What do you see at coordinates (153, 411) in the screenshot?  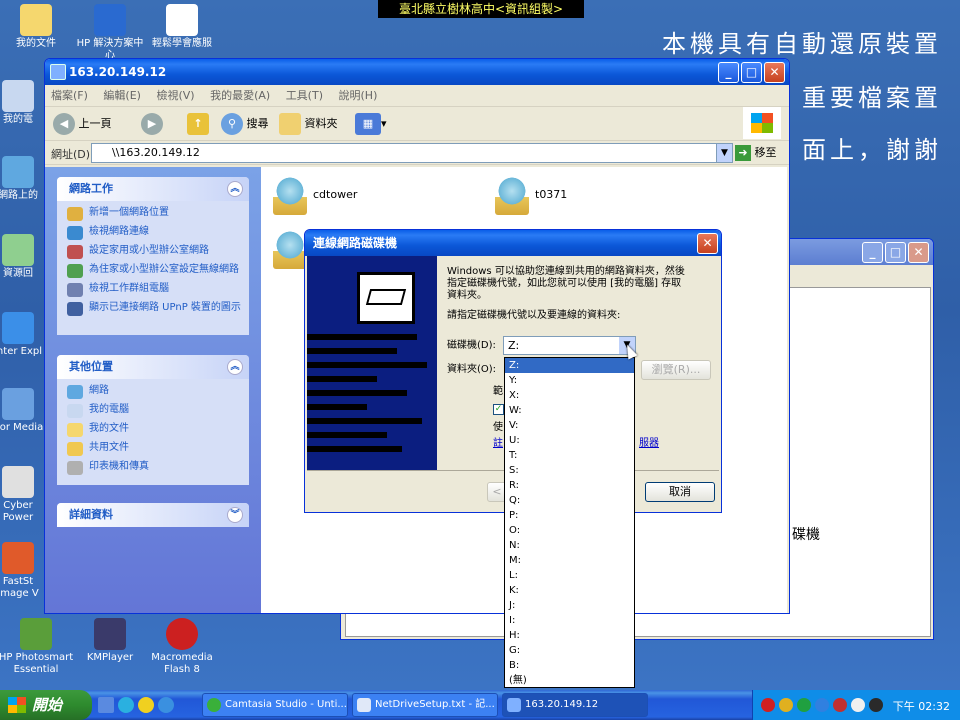 I see `place-my-computer: 我的電腦` at bounding box center [153, 411].